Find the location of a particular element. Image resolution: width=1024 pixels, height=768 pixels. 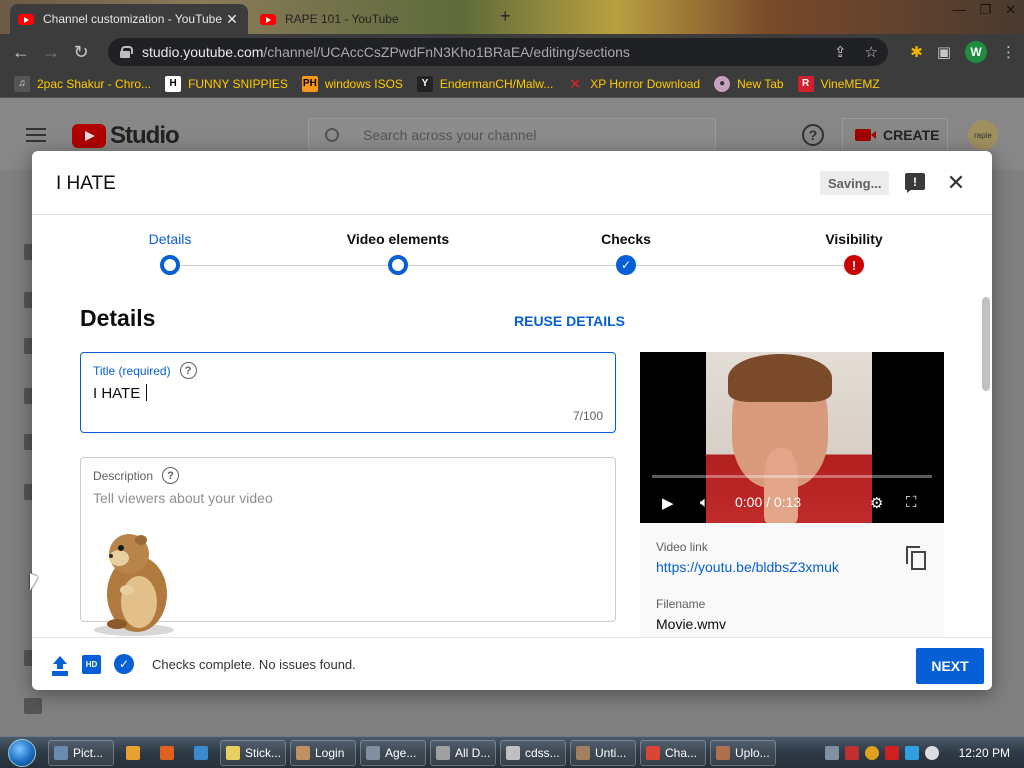

bookmark-item: ● New Tab is located at coordinates (749, 83).